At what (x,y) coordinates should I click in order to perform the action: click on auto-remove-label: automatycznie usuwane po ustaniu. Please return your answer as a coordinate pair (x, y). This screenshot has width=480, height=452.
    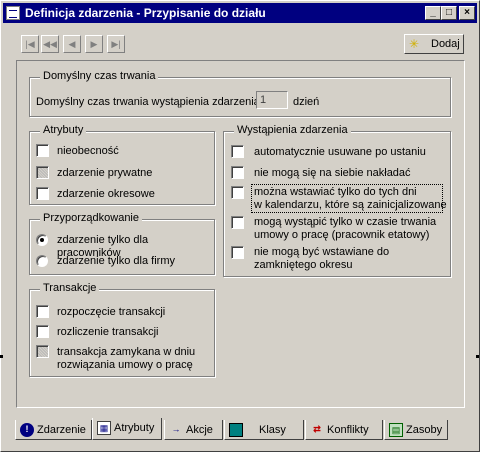
    Looking at the image, I should click on (340, 152).